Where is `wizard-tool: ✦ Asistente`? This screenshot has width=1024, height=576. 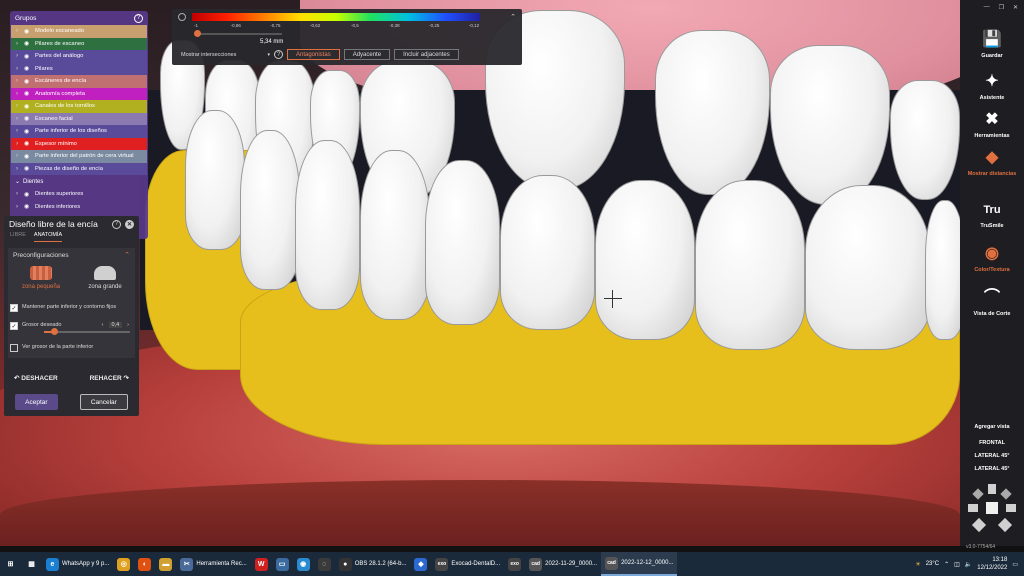
wizard-tool: ✦ Asistente is located at coordinates (992, 86).